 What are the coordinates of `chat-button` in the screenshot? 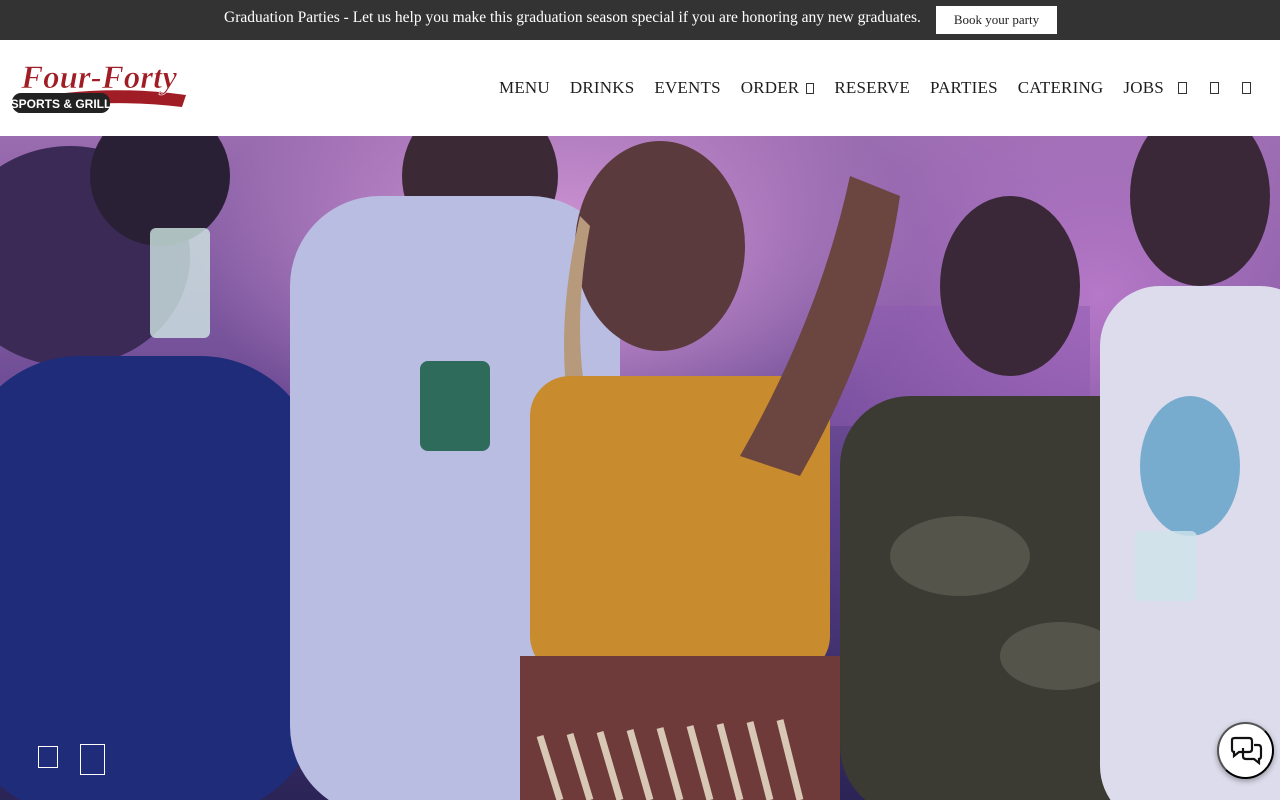 It's located at (1245, 750).